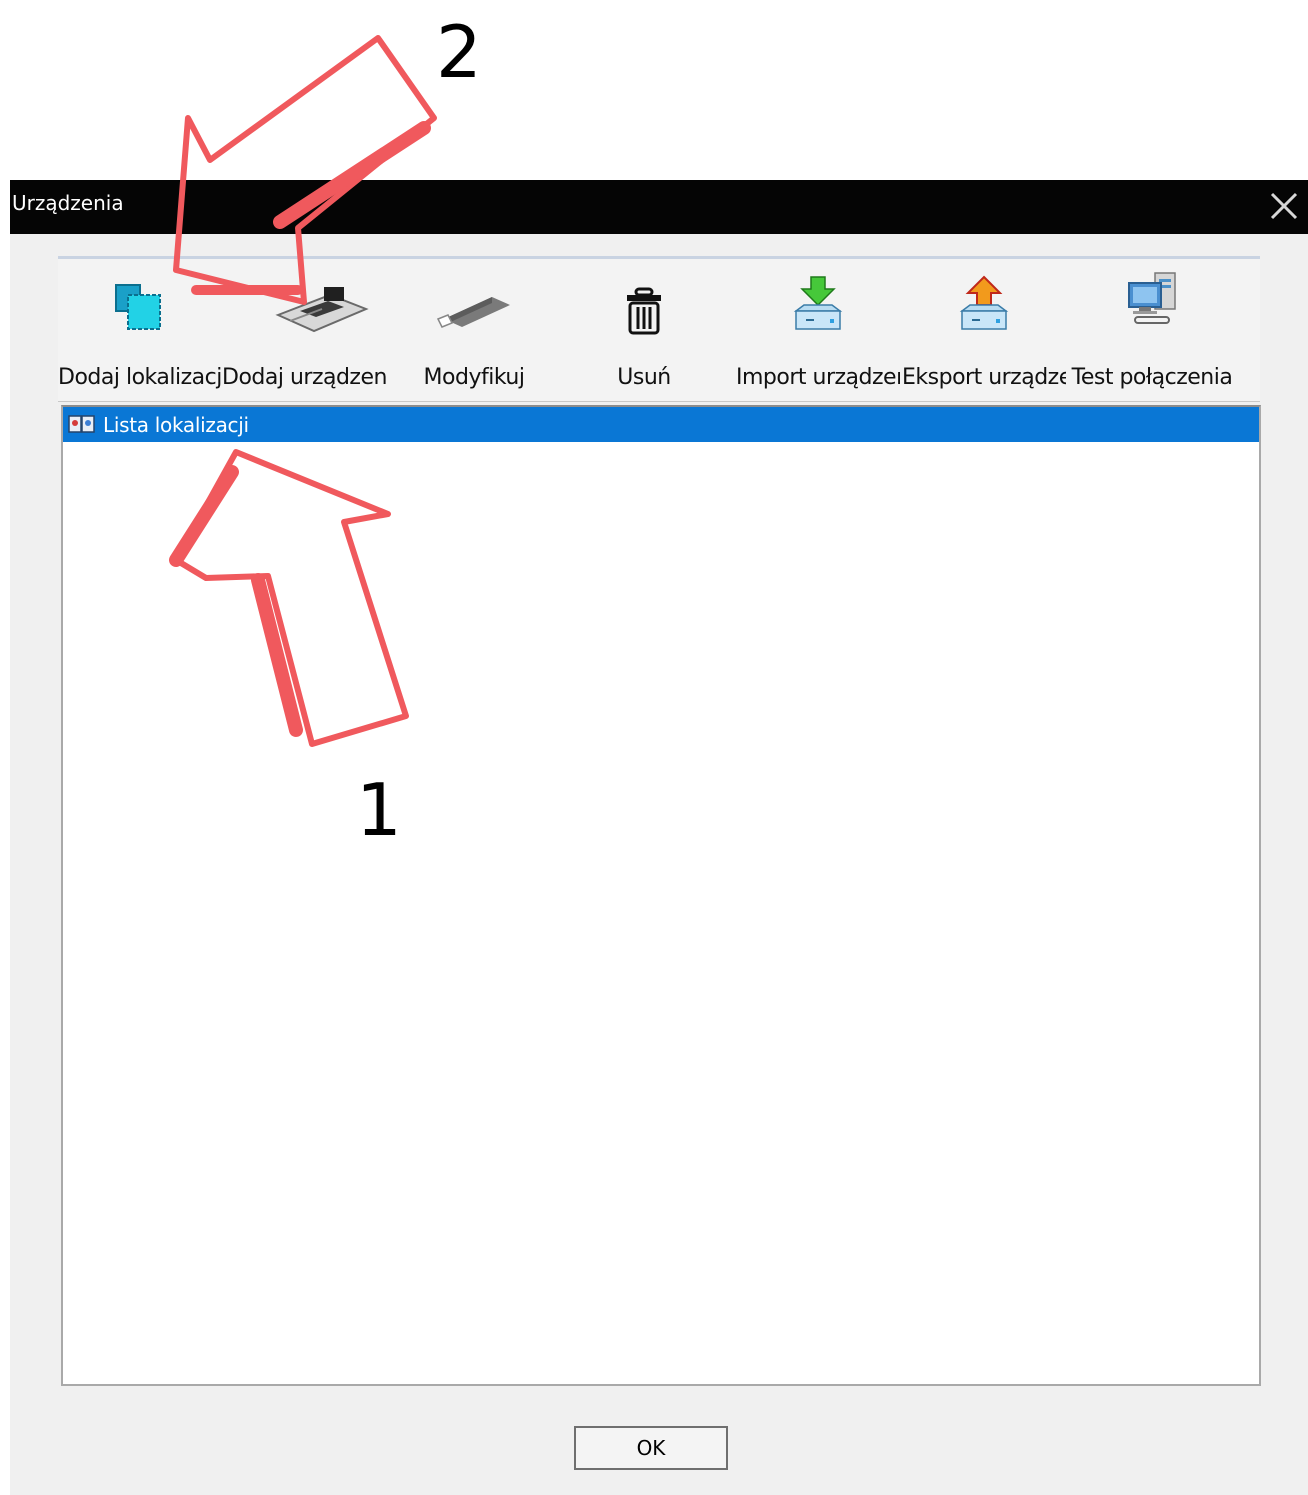 The width and height of the screenshot is (1308, 1495). Describe the element at coordinates (304, 377) in the screenshot. I see `add-device-label: Dodaj urządzenie` at that location.